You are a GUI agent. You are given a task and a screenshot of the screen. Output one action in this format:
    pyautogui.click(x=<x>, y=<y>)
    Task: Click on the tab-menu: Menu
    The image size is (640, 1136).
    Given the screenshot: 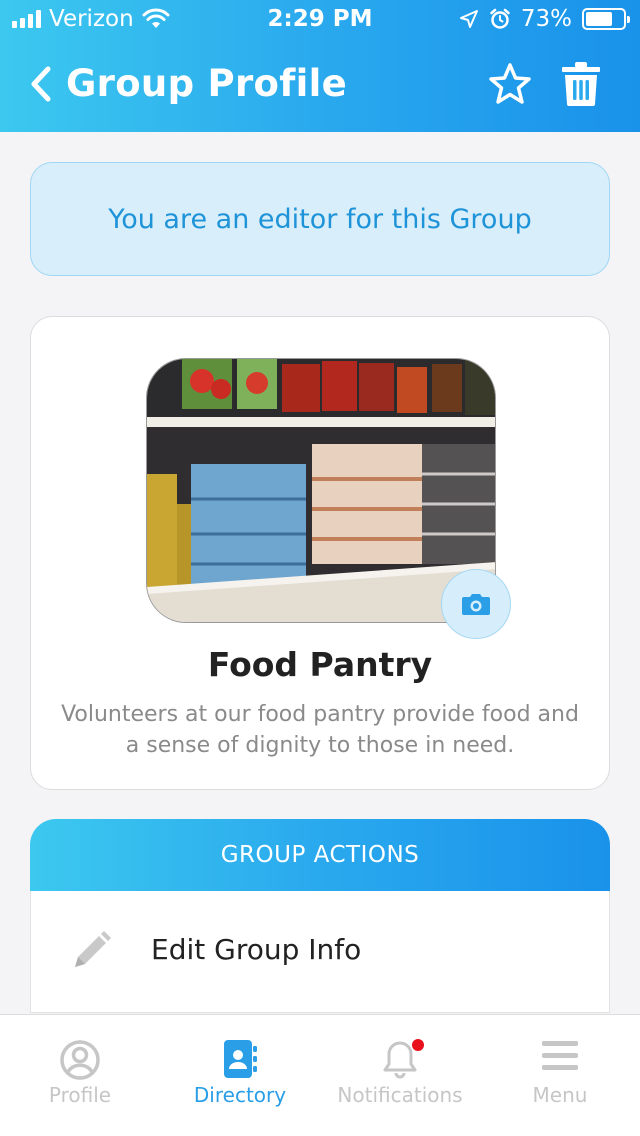 What is the action you would take?
    pyautogui.click(x=560, y=1075)
    